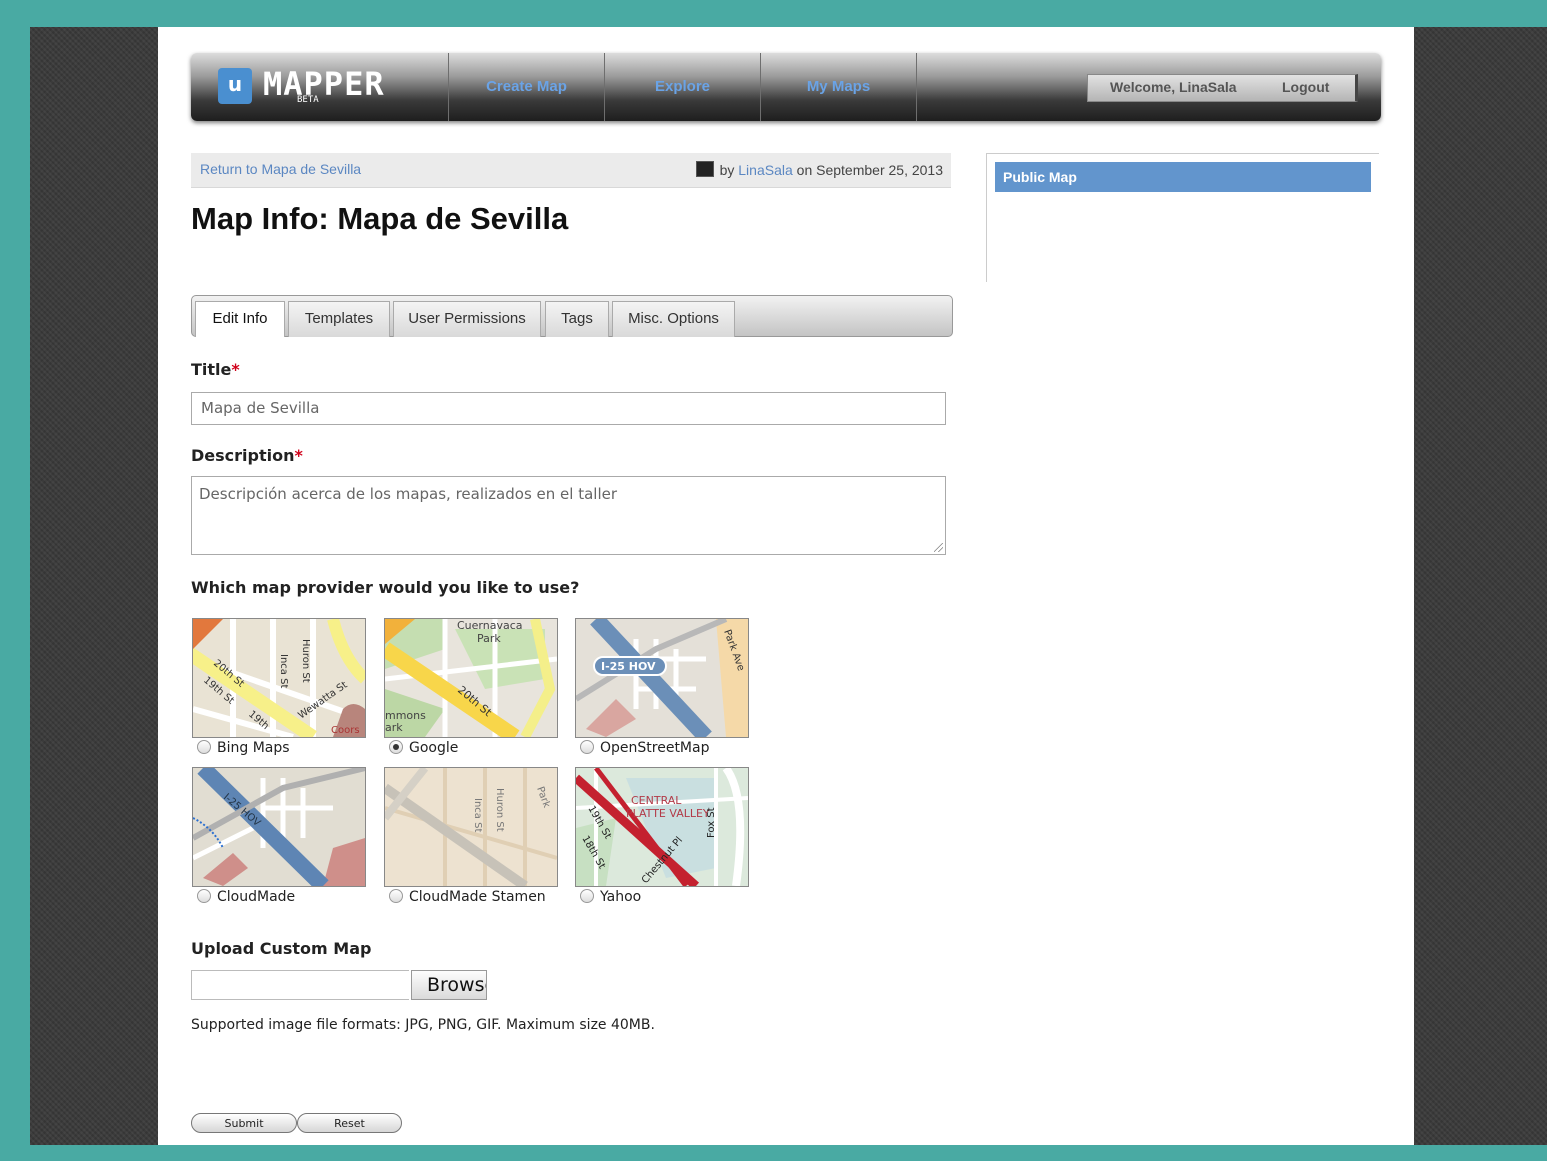  I want to click on yahoo-label-fox: Fox St, so click(711, 822).